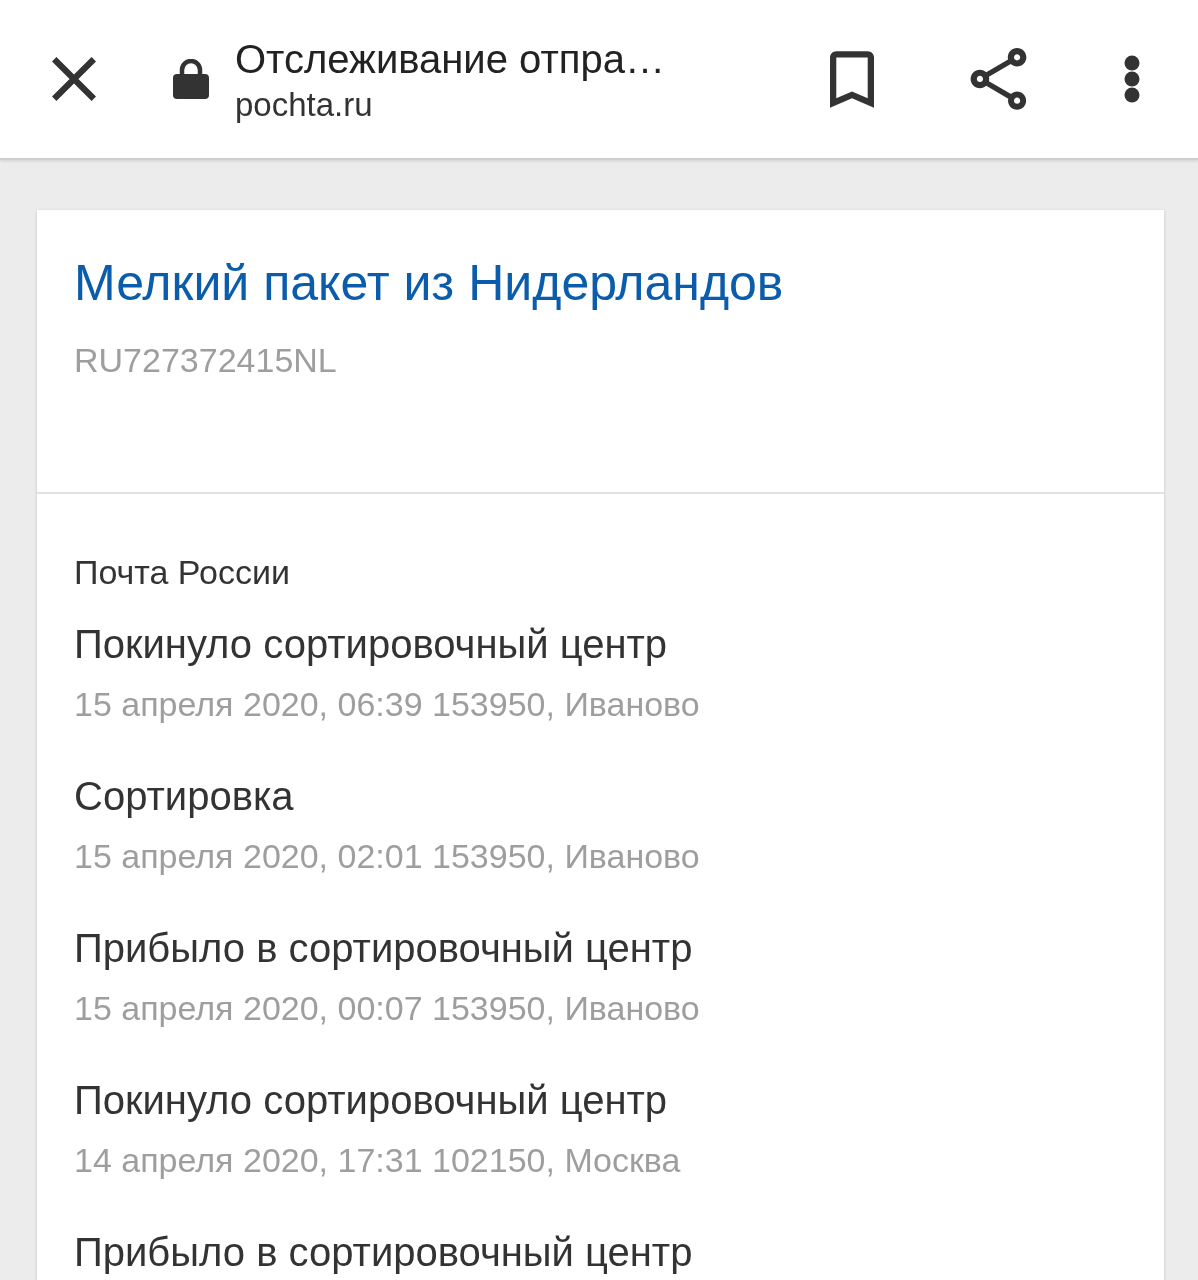 The width and height of the screenshot is (1198, 1280). I want to click on share-button, so click(998, 79).